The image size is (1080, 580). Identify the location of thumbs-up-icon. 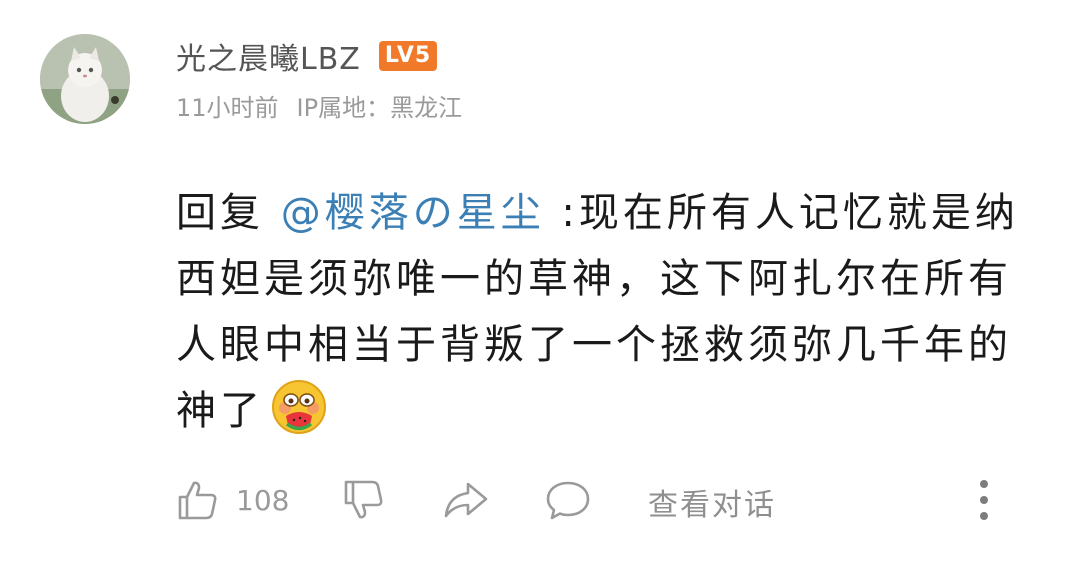
(197, 500).